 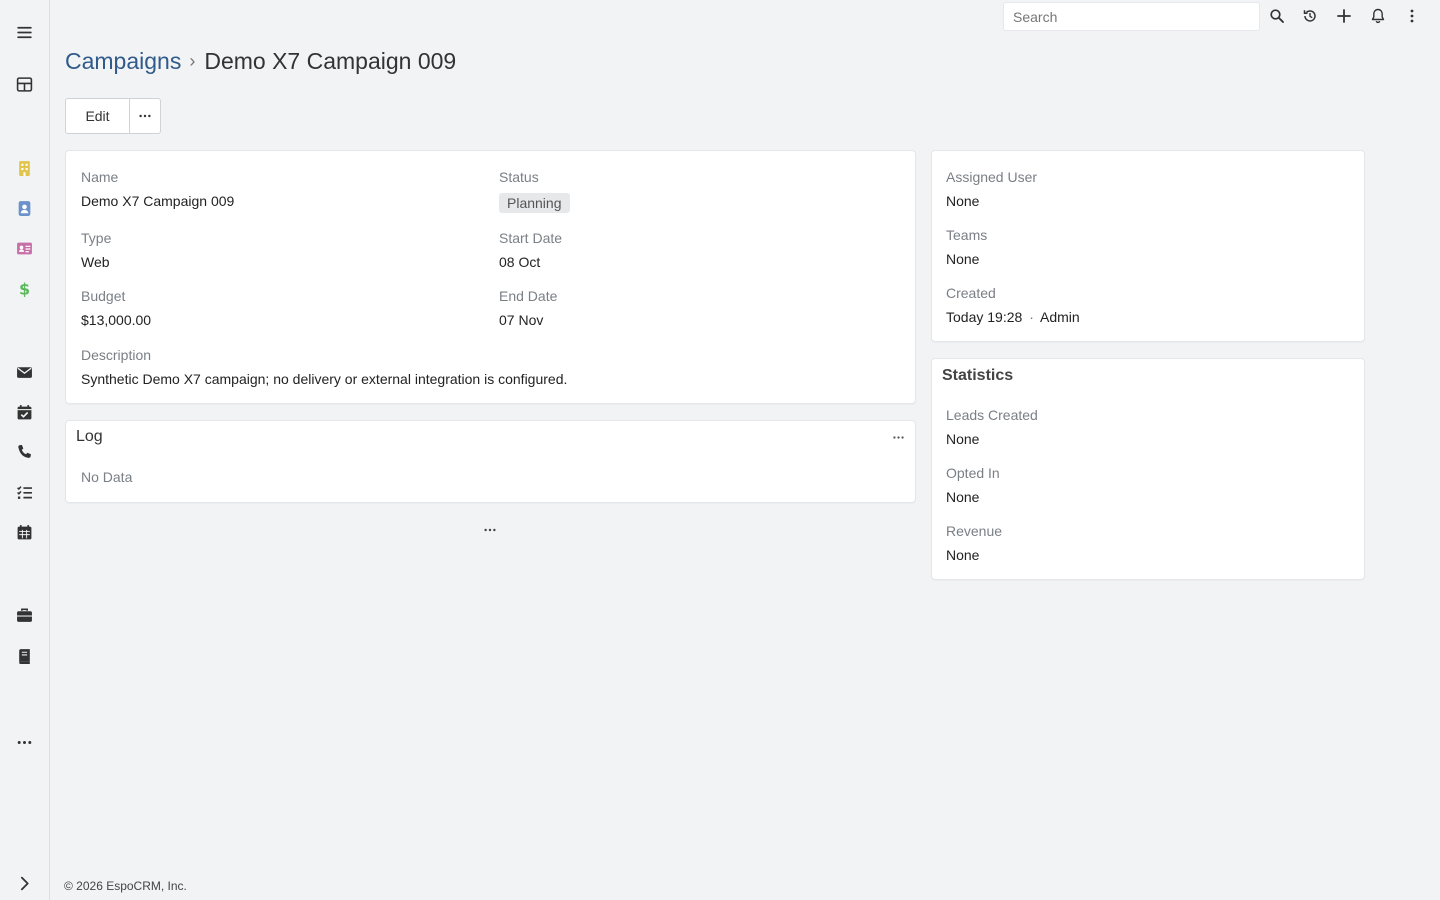 I want to click on budget-label: Budget, so click(x=103, y=296).